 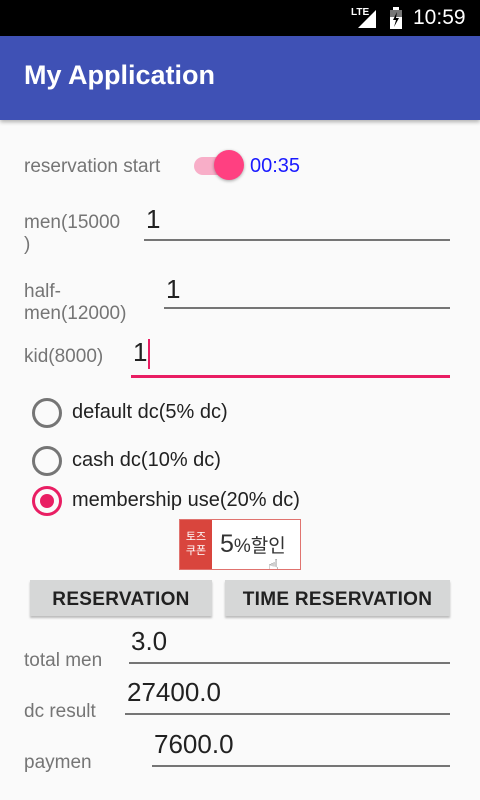 I want to click on men-label: men(15000 ), so click(x=72, y=233).